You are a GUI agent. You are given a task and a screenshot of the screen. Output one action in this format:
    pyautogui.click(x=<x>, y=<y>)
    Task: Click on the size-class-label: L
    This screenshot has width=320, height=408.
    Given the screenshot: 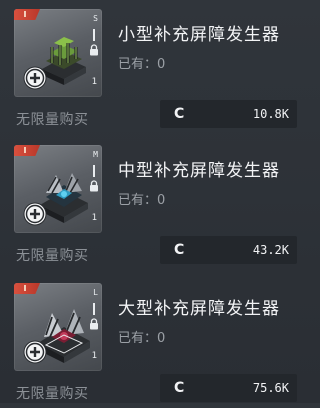 What is the action you would take?
    pyautogui.click(x=95, y=292)
    